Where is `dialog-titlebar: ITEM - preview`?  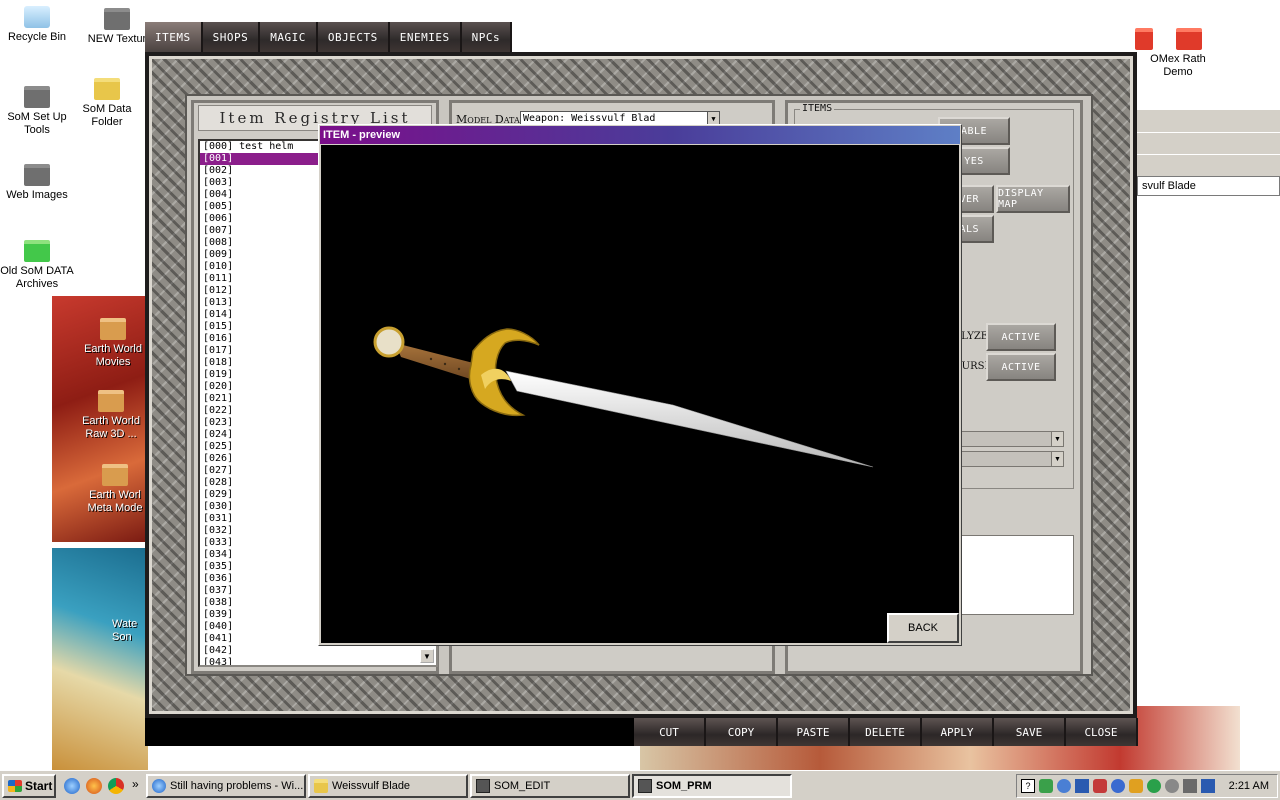
dialog-titlebar: ITEM - preview is located at coordinates (640, 135).